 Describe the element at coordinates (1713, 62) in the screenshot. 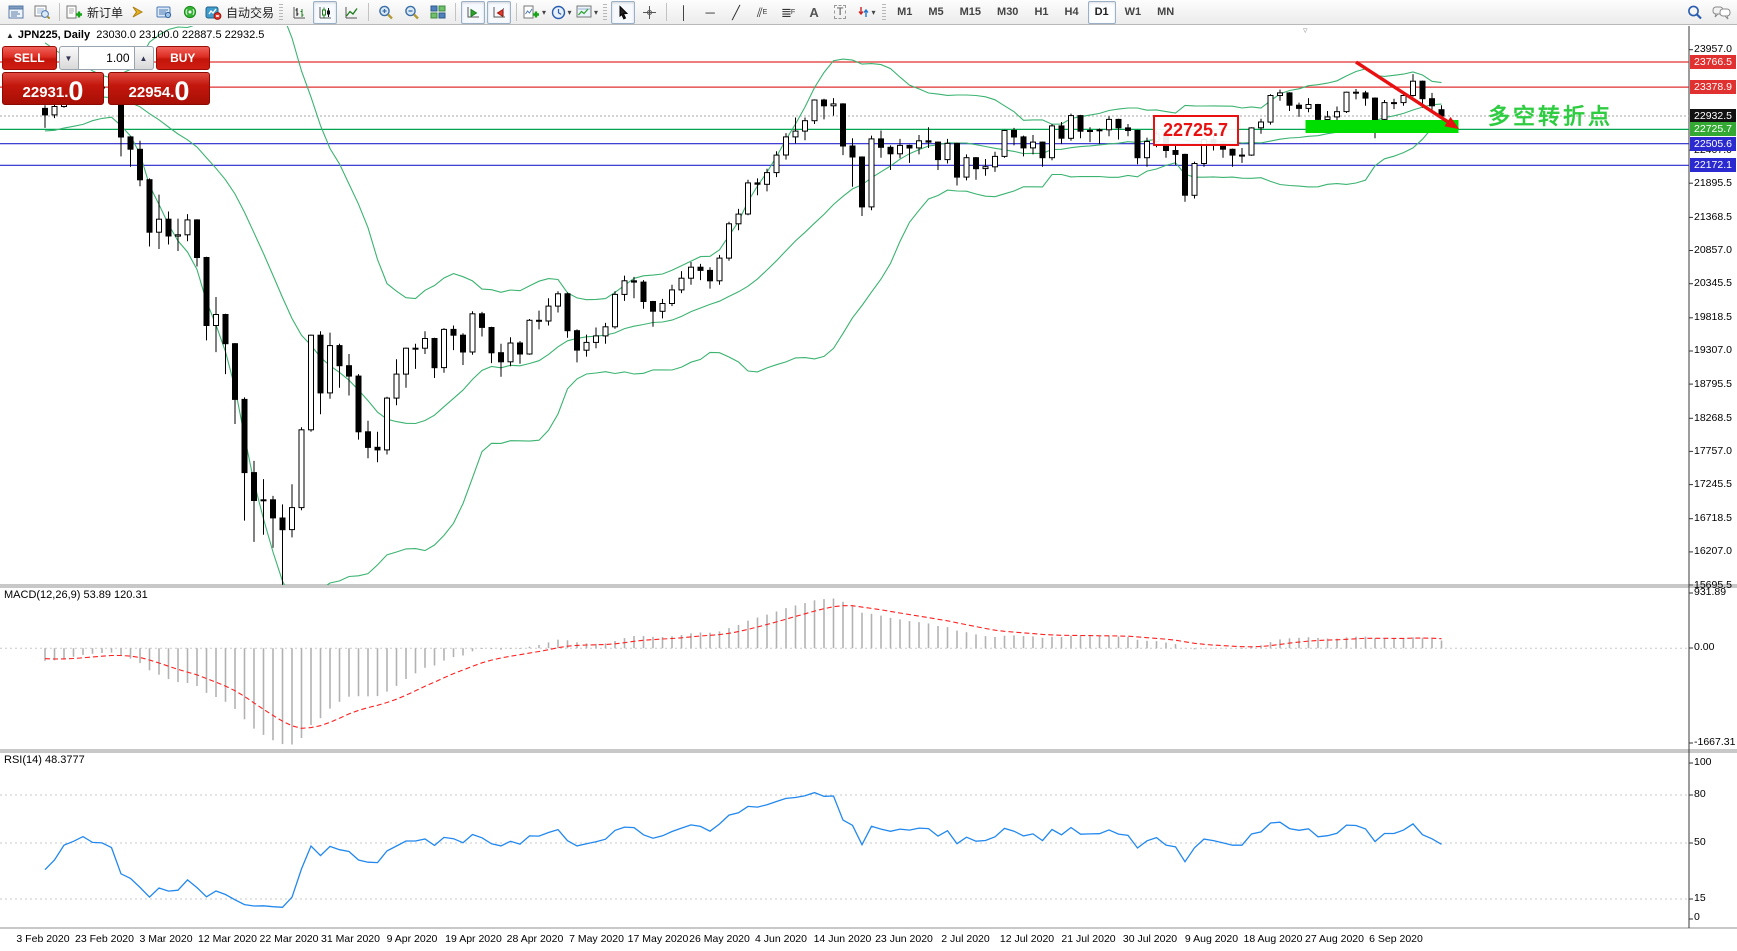

I see `price-badge: 23766.5` at that location.